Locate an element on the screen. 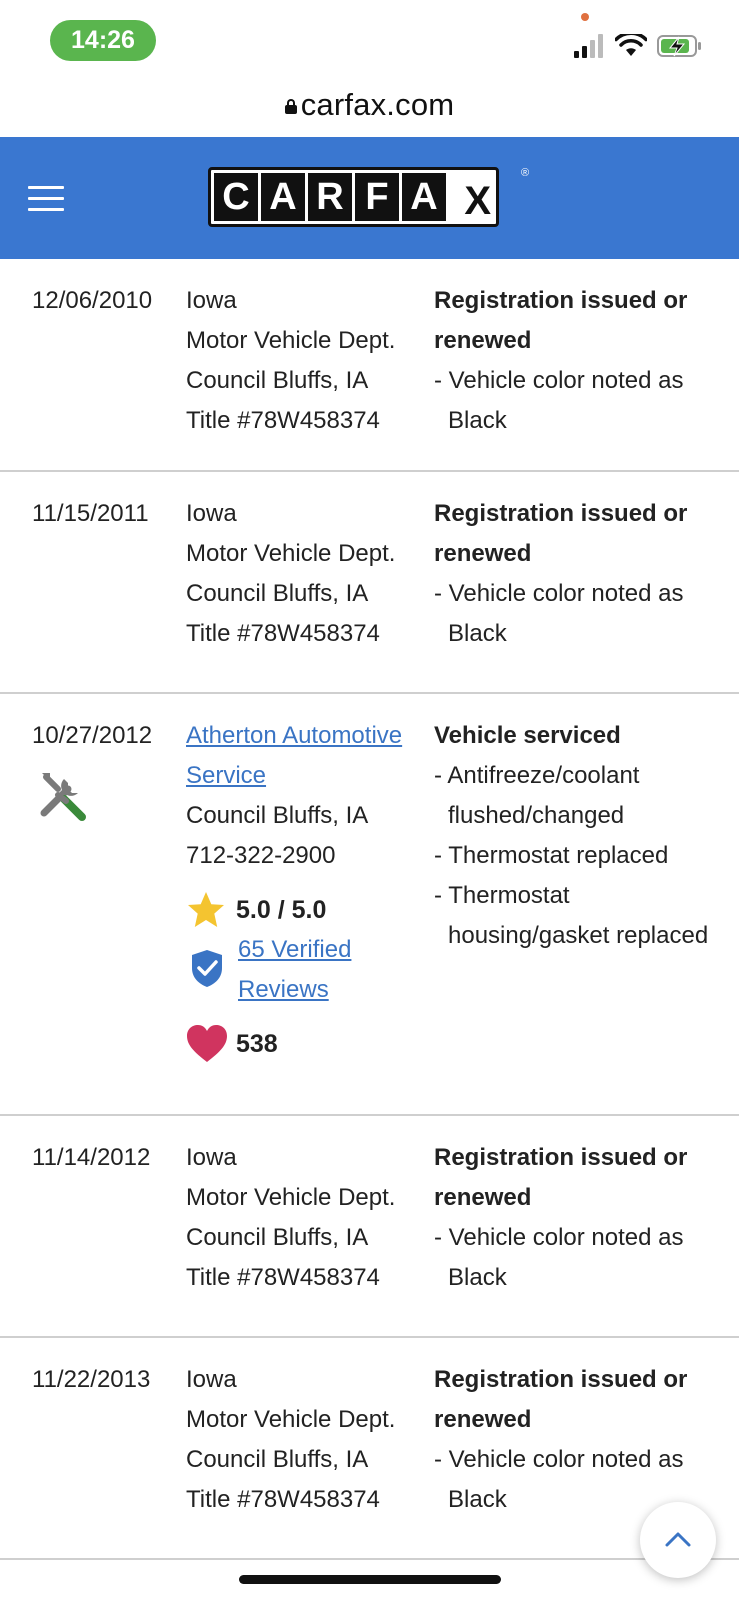 This screenshot has width=739, height=1600. recording-dot-icon is located at coordinates (585, 17).